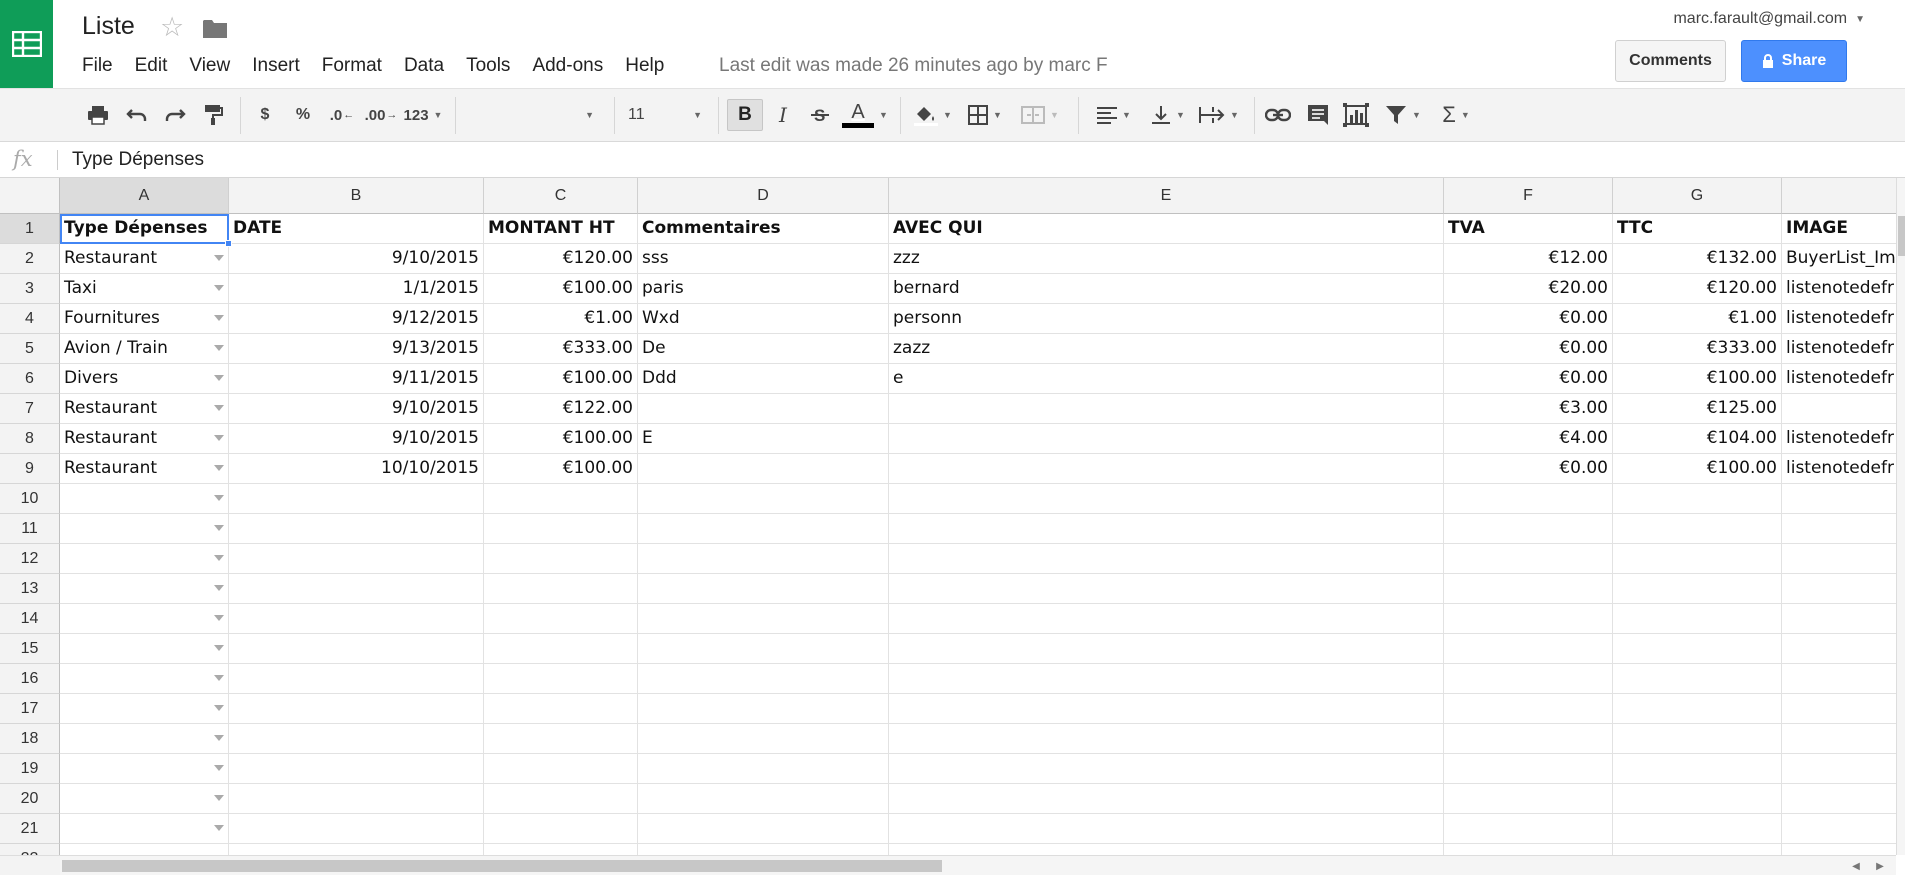 Image resolution: width=1905 pixels, height=875 pixels. I want to click on row-header: 13, so click(30, 589).